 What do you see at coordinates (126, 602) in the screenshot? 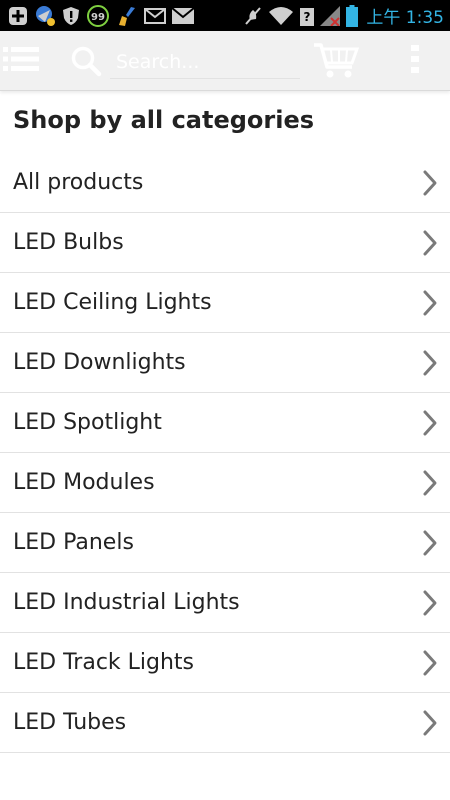
I see `category-label: LED Industrial Lights` at bounding box center [126, 602].